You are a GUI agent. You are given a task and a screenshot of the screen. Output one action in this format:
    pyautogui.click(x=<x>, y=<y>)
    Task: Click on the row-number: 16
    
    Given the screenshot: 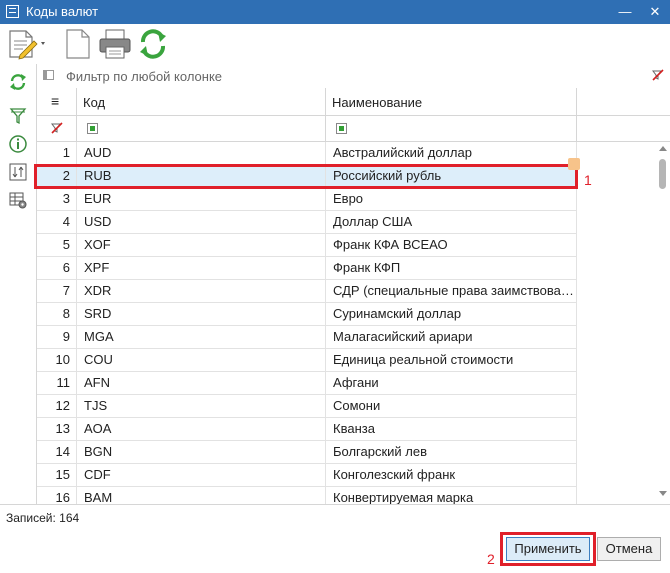 What is the action you would take?
    pyautogui.click(x=57, y=495)
    